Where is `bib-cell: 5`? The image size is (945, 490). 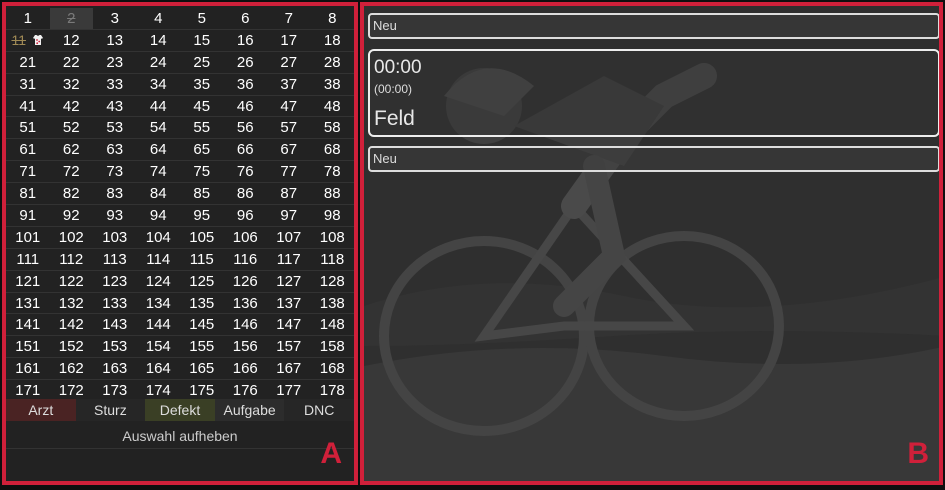 bib-cell: 5 is located at coordinates (202, 18).